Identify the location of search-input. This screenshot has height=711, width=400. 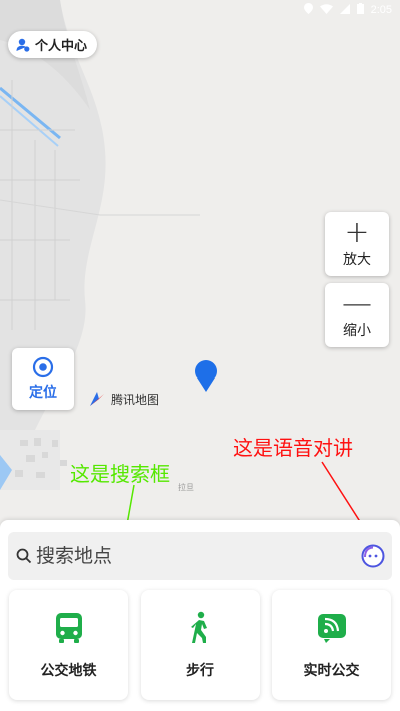
(186, 556).